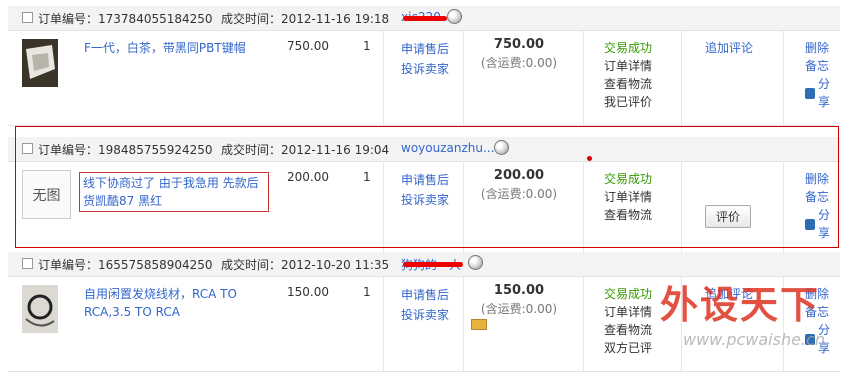  What do you see at coordinates (305, 19) in the screenshot?
I see `order-time: 成交时间：2012-11-16 19:18` at bounding box center [305, 19].